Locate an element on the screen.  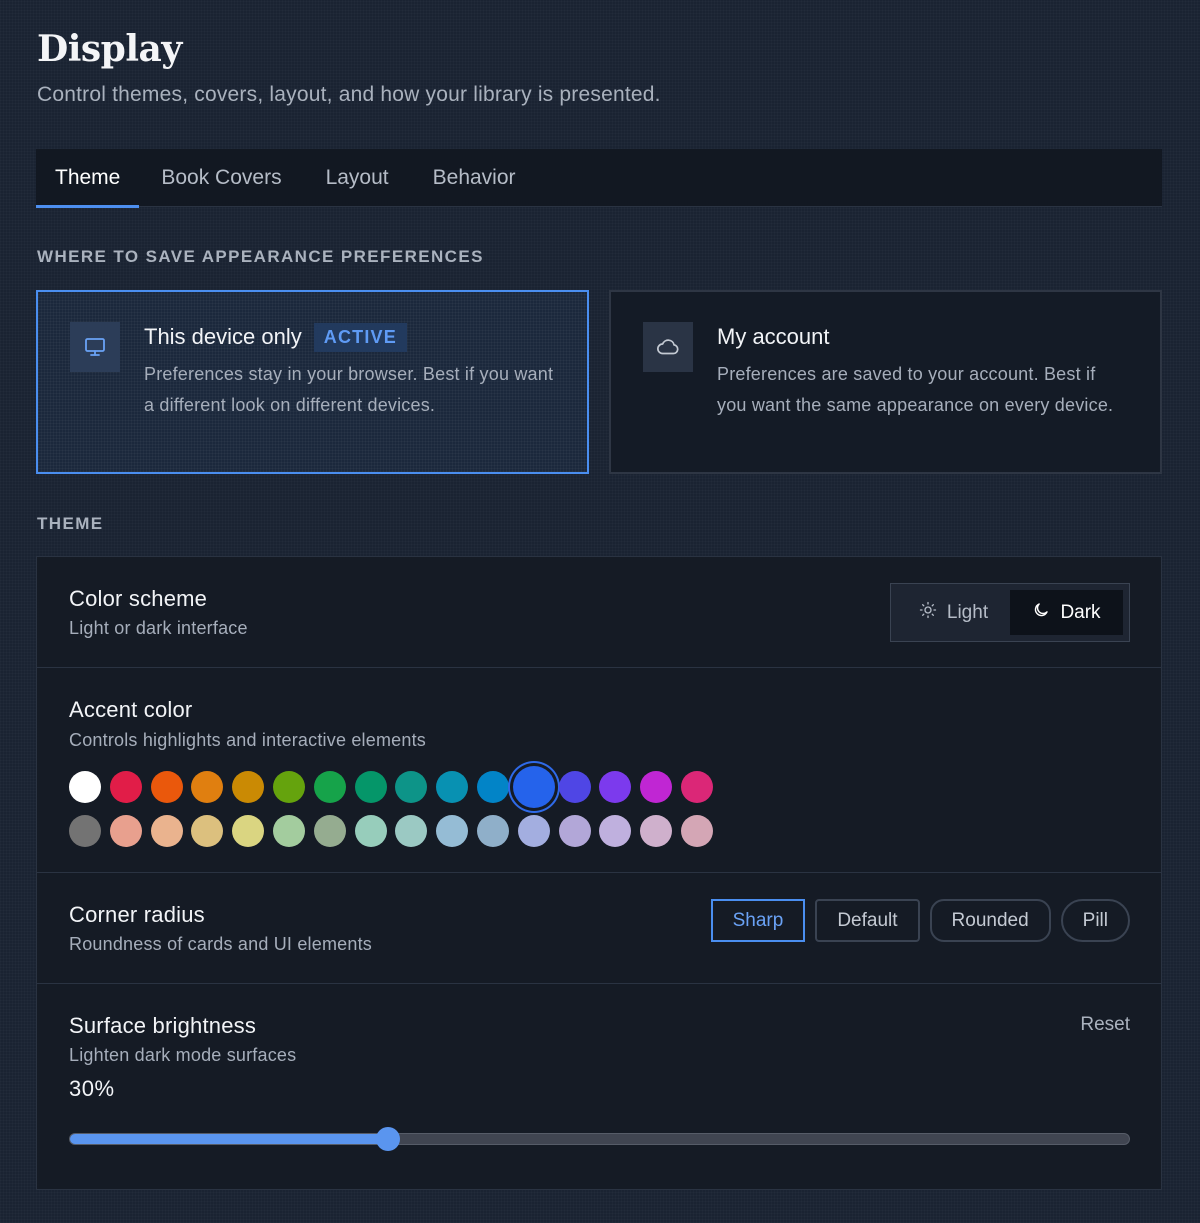
corner-radius-options: Sharp Default Rounded Pill is located at coordinates (920, 920).